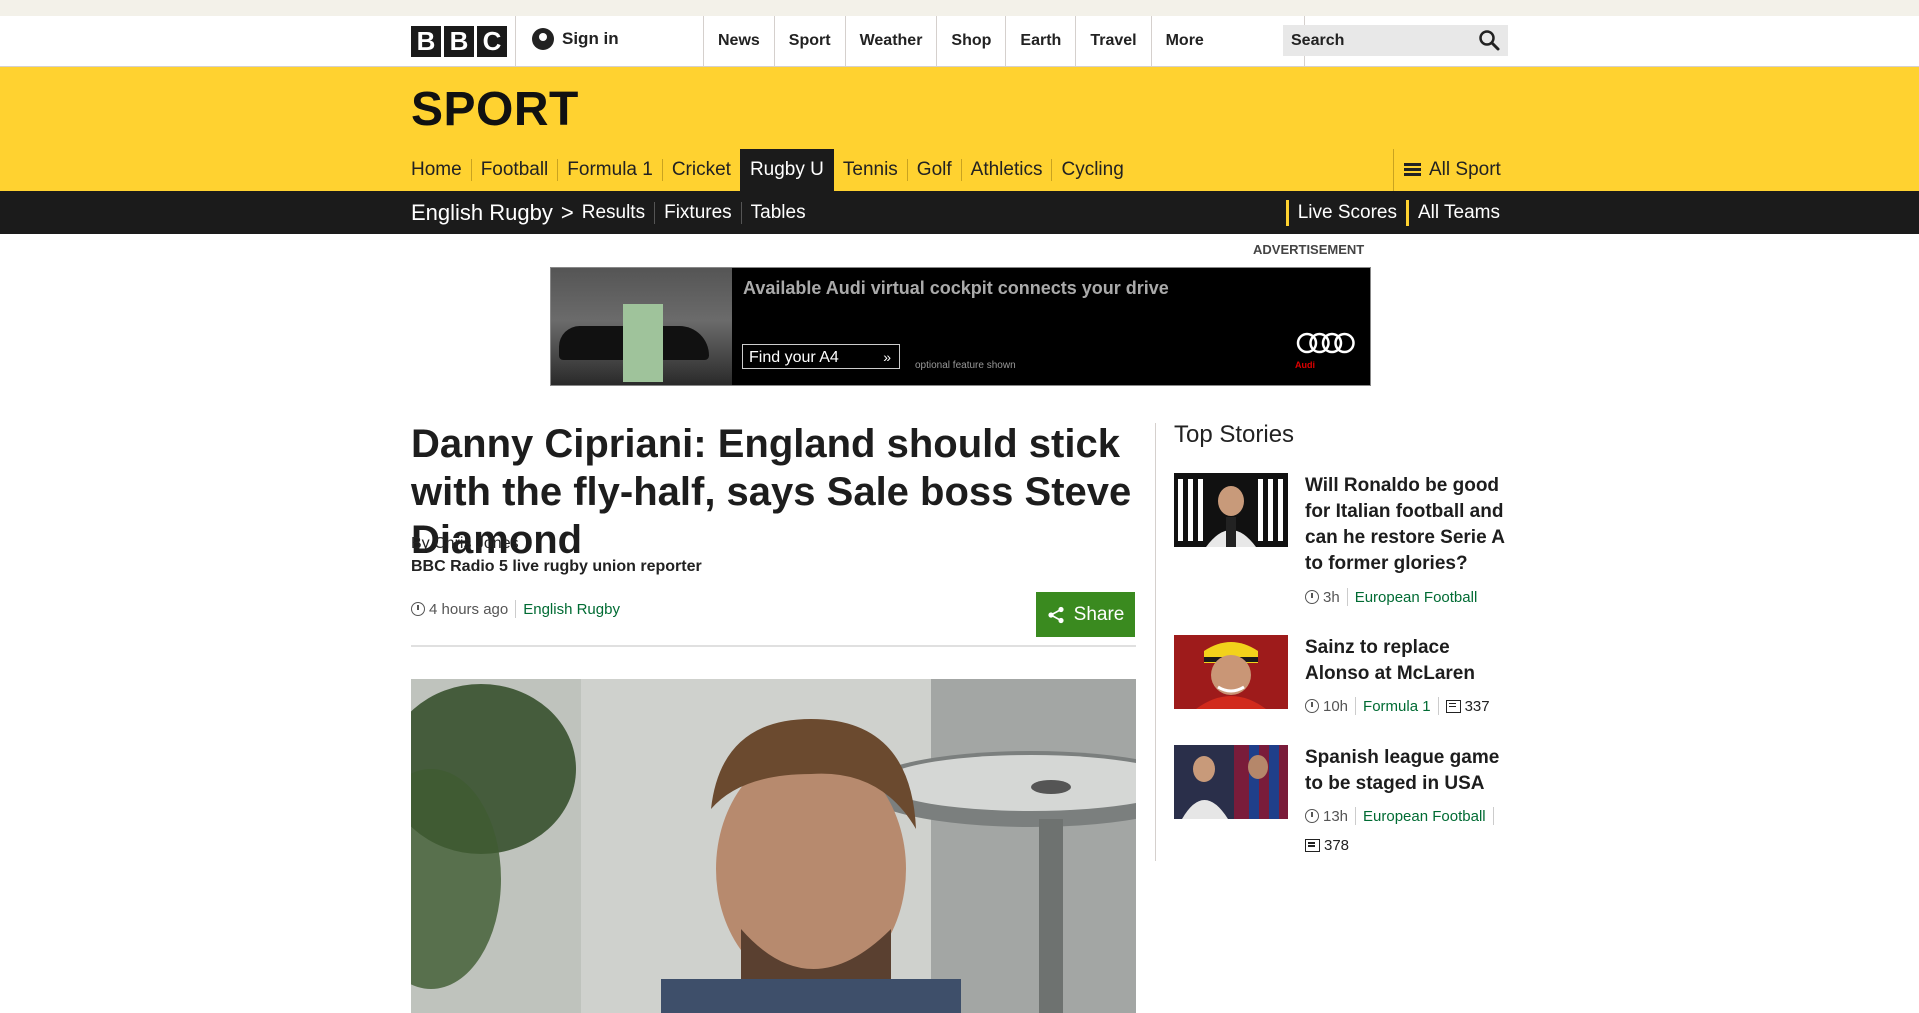 Image resolution: width=1919 pixels, height=1013 pixels. I want to click on nav-more: More ▼, so click(1227, 41).